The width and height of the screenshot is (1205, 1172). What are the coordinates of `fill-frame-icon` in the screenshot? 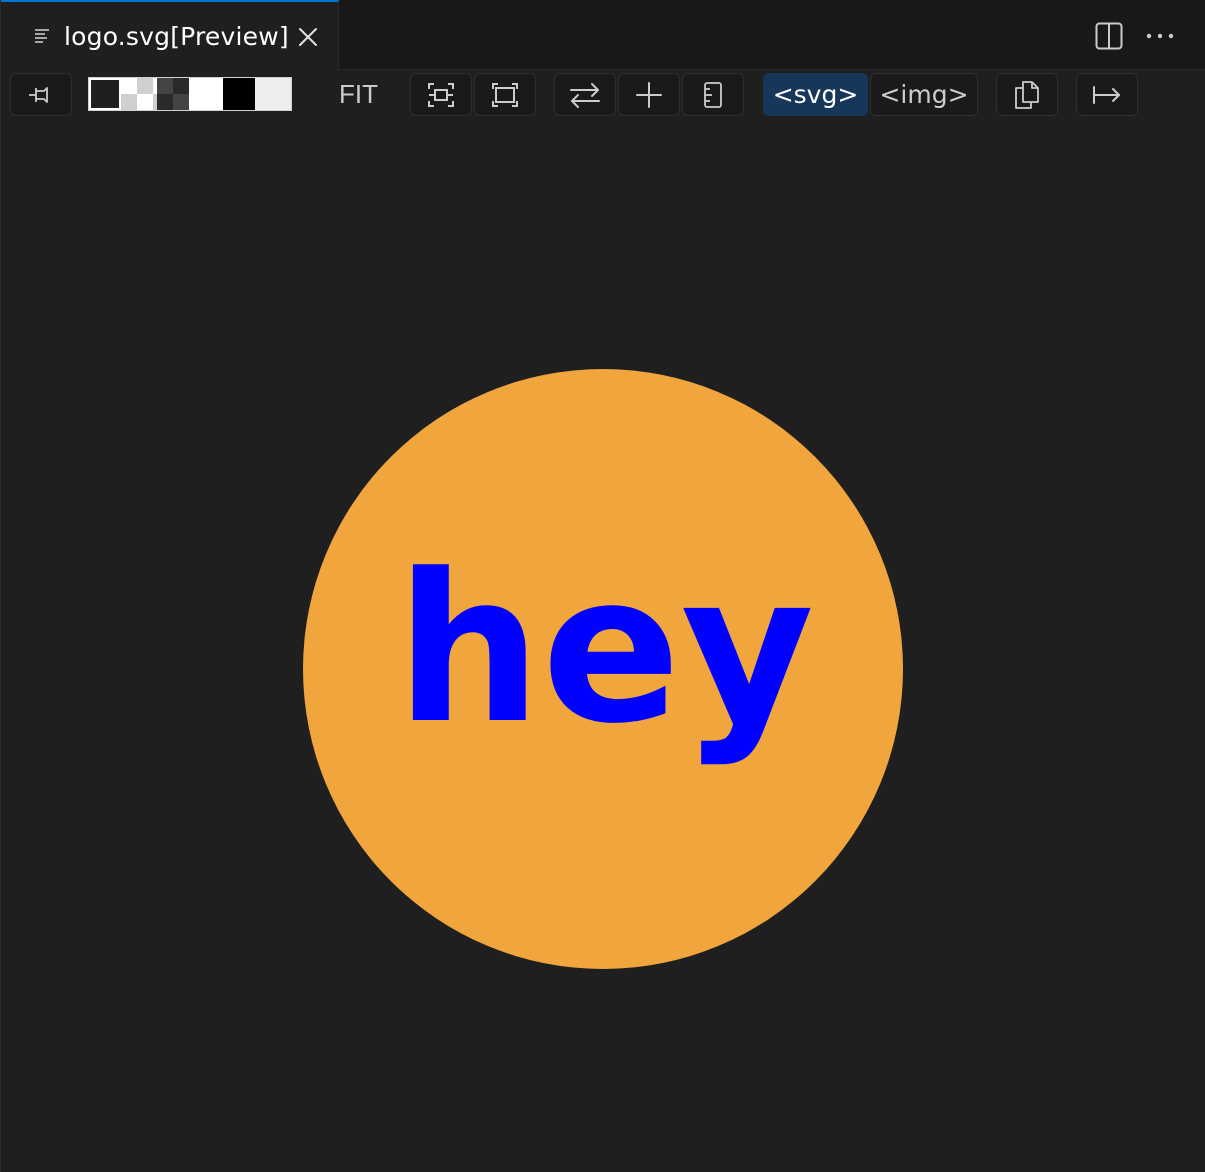 It's located at (505, 94).